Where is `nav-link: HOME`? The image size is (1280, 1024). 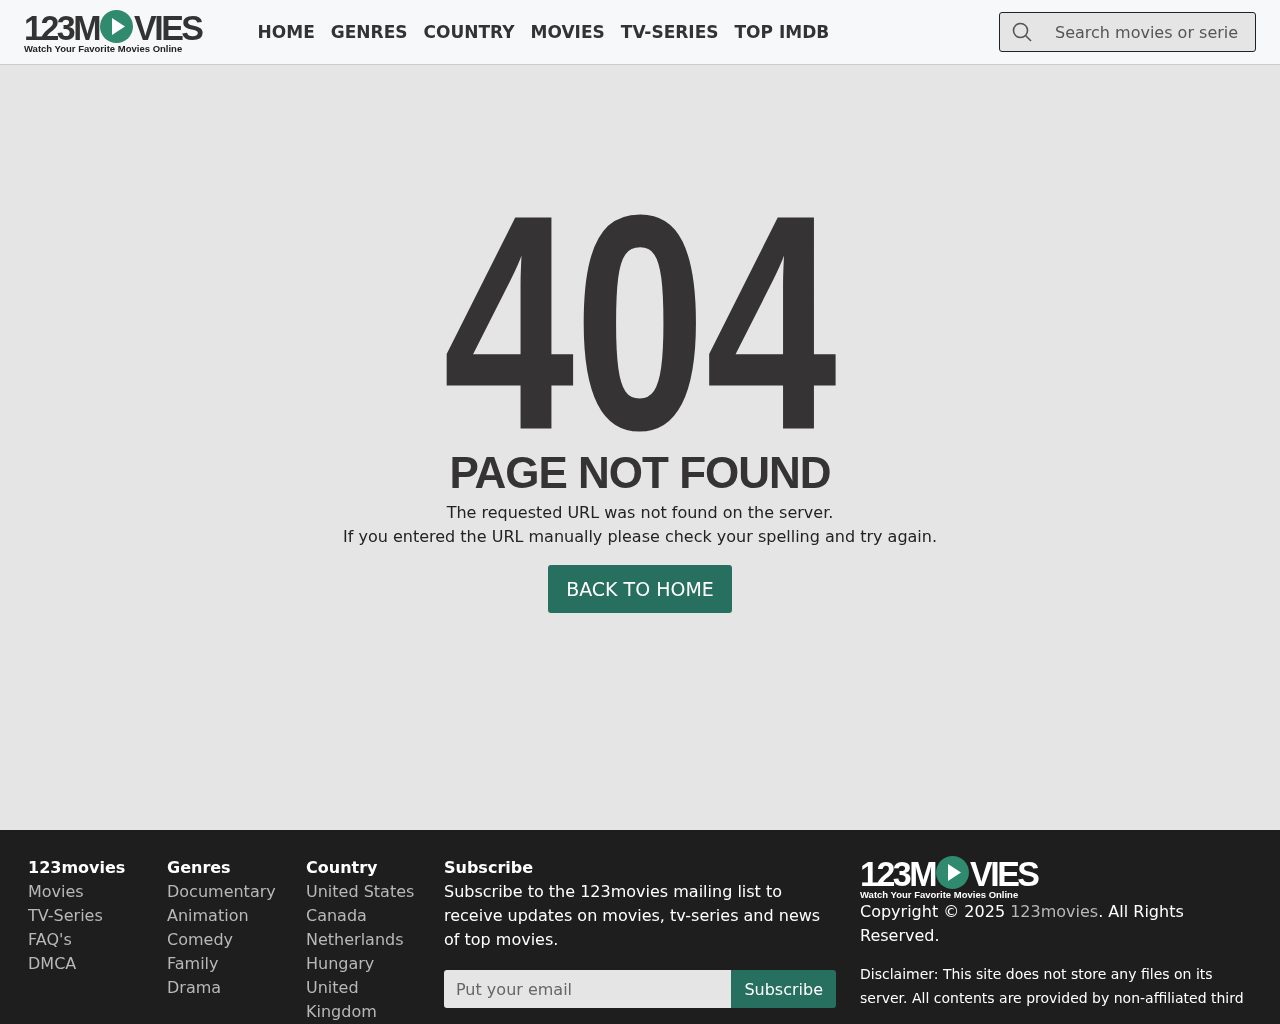 nav-link: HOME is located at coordinates (286, 32).